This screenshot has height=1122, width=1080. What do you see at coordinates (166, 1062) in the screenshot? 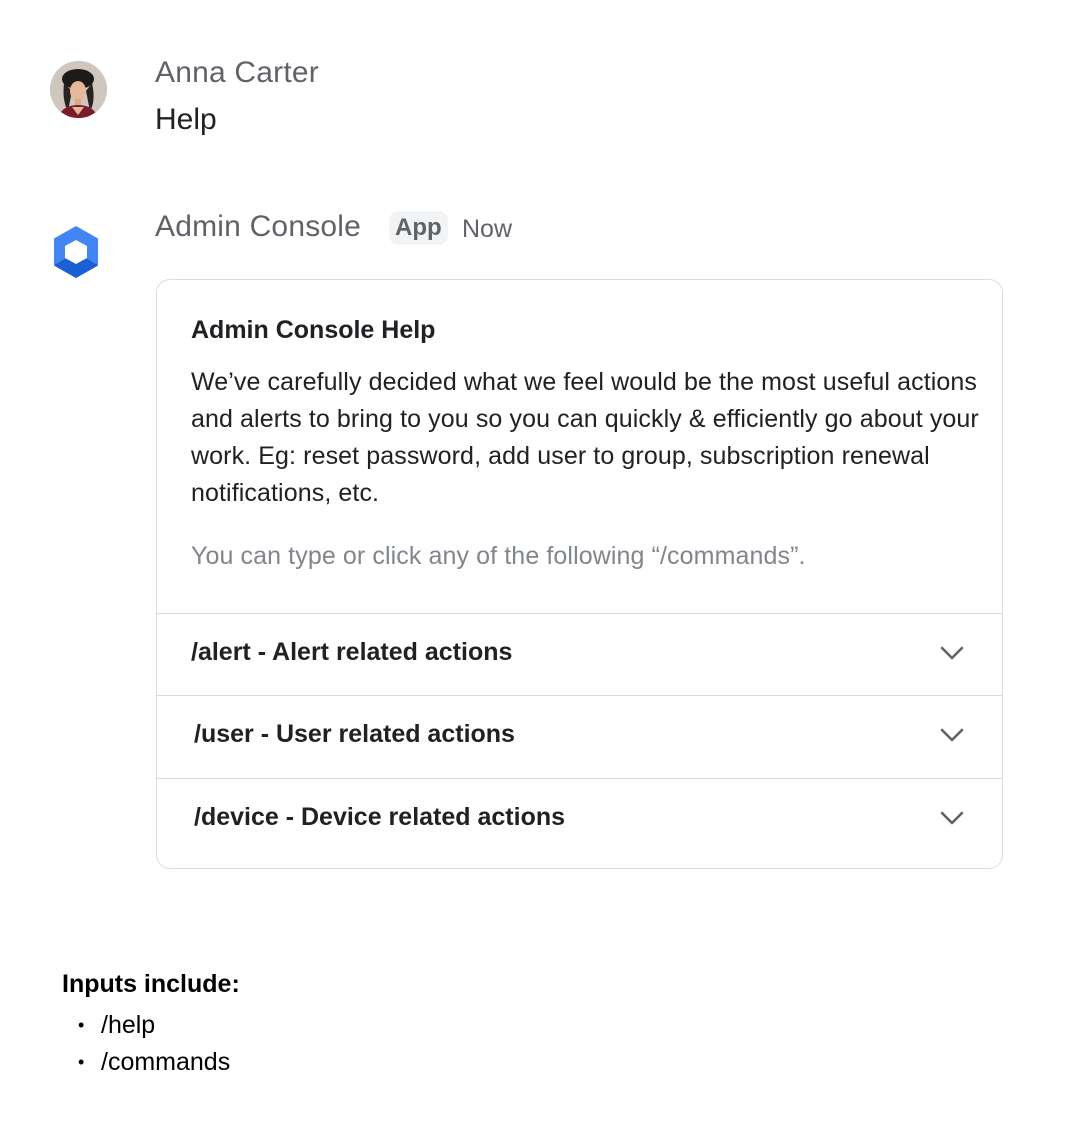
I see `list-item-text: /commands` at bounding box center [166, 1062].